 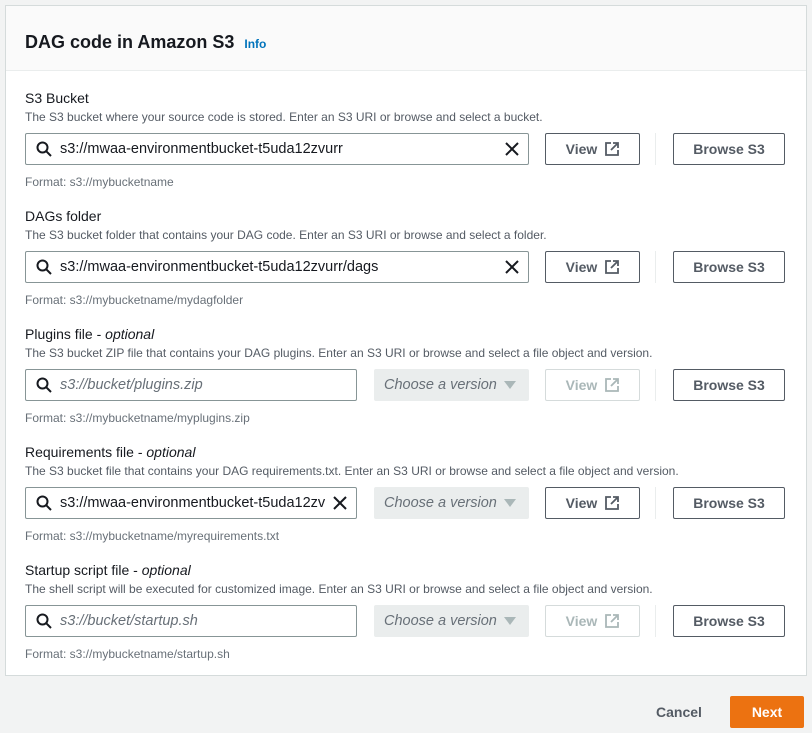 I want to click on startup-version-select: Choose a version, so click(x=451, y=621).